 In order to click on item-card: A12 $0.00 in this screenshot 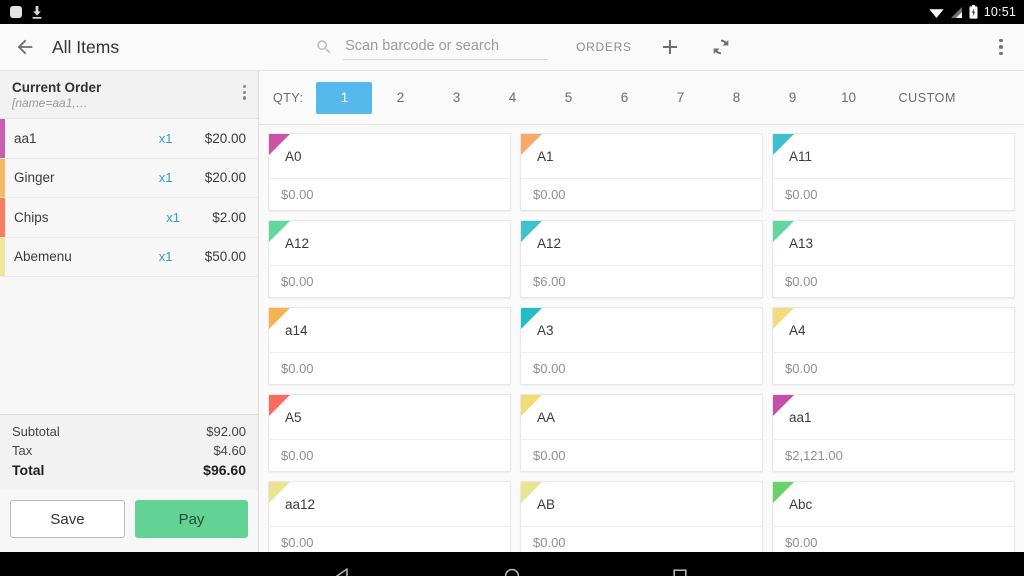, I will do `click(389, 259)`.